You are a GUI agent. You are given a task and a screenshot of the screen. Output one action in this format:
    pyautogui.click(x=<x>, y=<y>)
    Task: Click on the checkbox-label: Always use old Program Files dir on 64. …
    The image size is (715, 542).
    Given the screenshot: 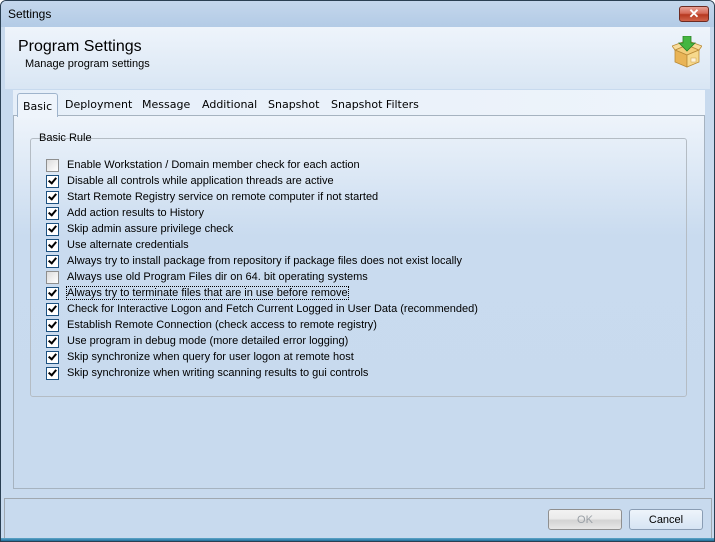 What is the action you would take?
    pyautogui.click(x=217, y=277)
    